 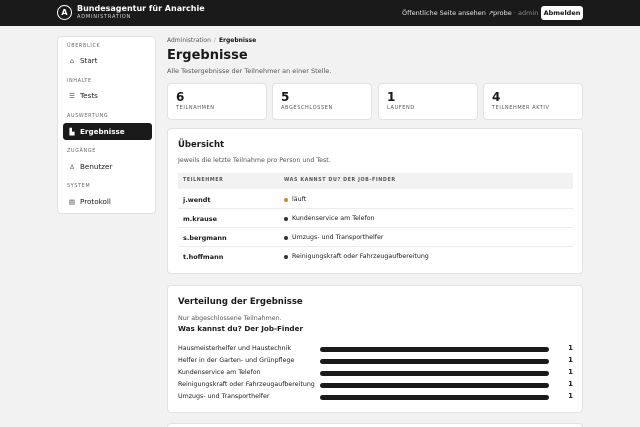 I want to click on breadcrumb: Administration / Ergebnisse, so click(x=211, y=40).